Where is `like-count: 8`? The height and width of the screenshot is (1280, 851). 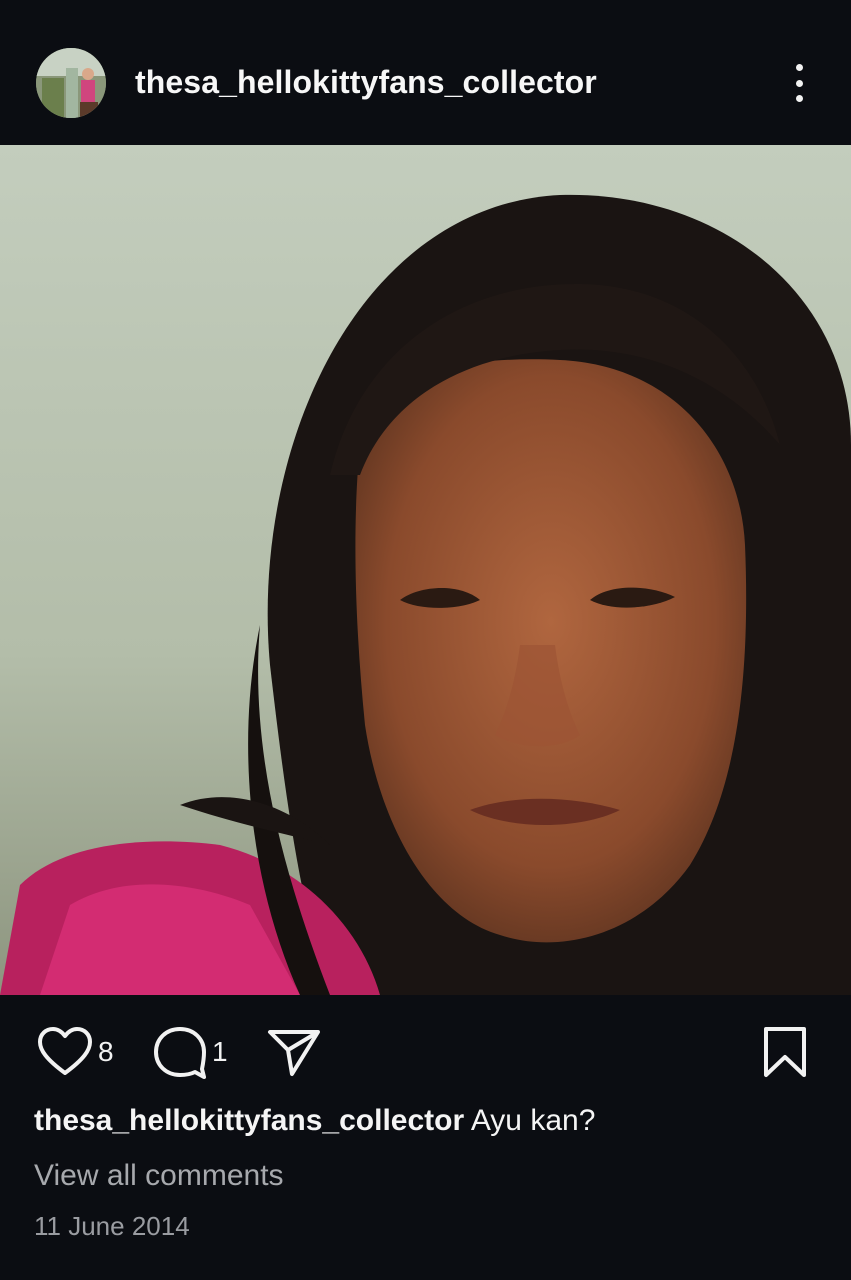 like-count: 8 is located at coordinates (106, 1051).